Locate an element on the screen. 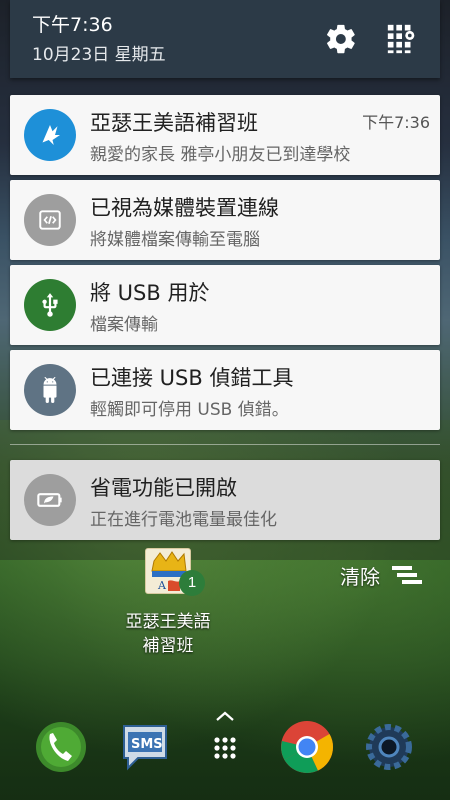  notification-card-app: 亞瑟王美語補習班 親愛的家長 雅亭小朋友已到達學校 下午7:36 is located at coordinates (225, 135).